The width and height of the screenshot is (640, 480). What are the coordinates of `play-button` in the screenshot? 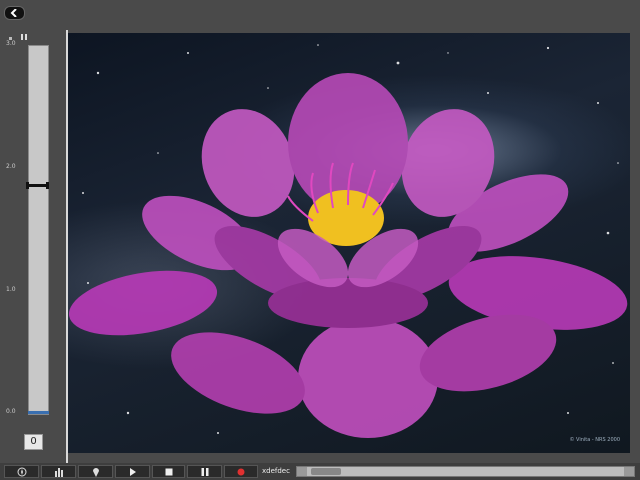 It's located at (132, 471).